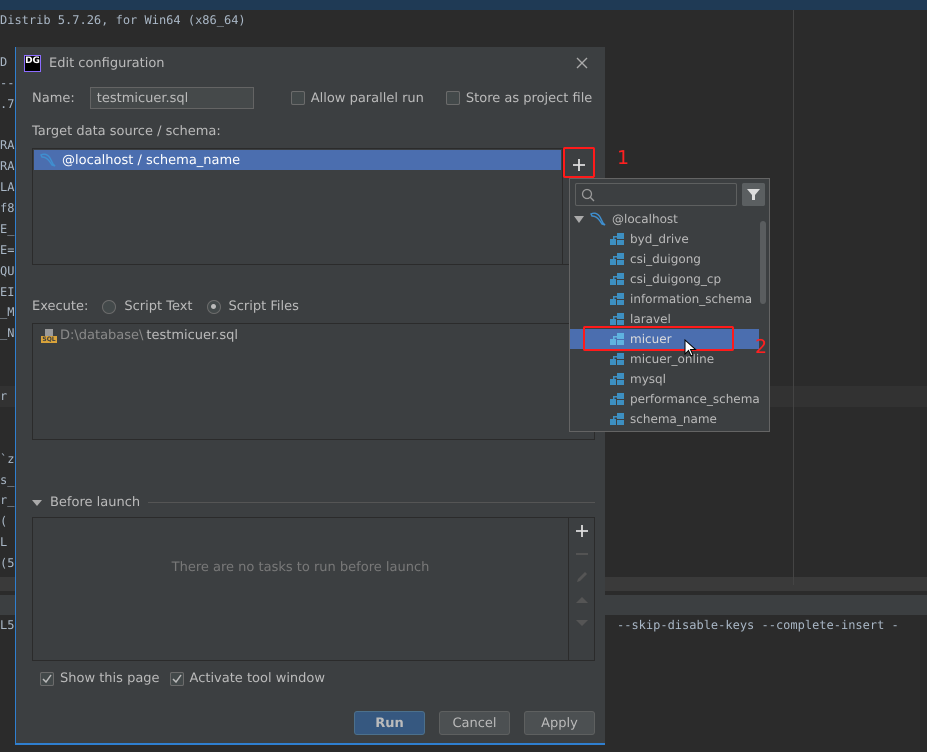 Image resolution: width=927 pixels, height=752 pixels. Describe the element at coordinates (529, 98) in the screenshot. I see `option-label: Store as project file` at that location.